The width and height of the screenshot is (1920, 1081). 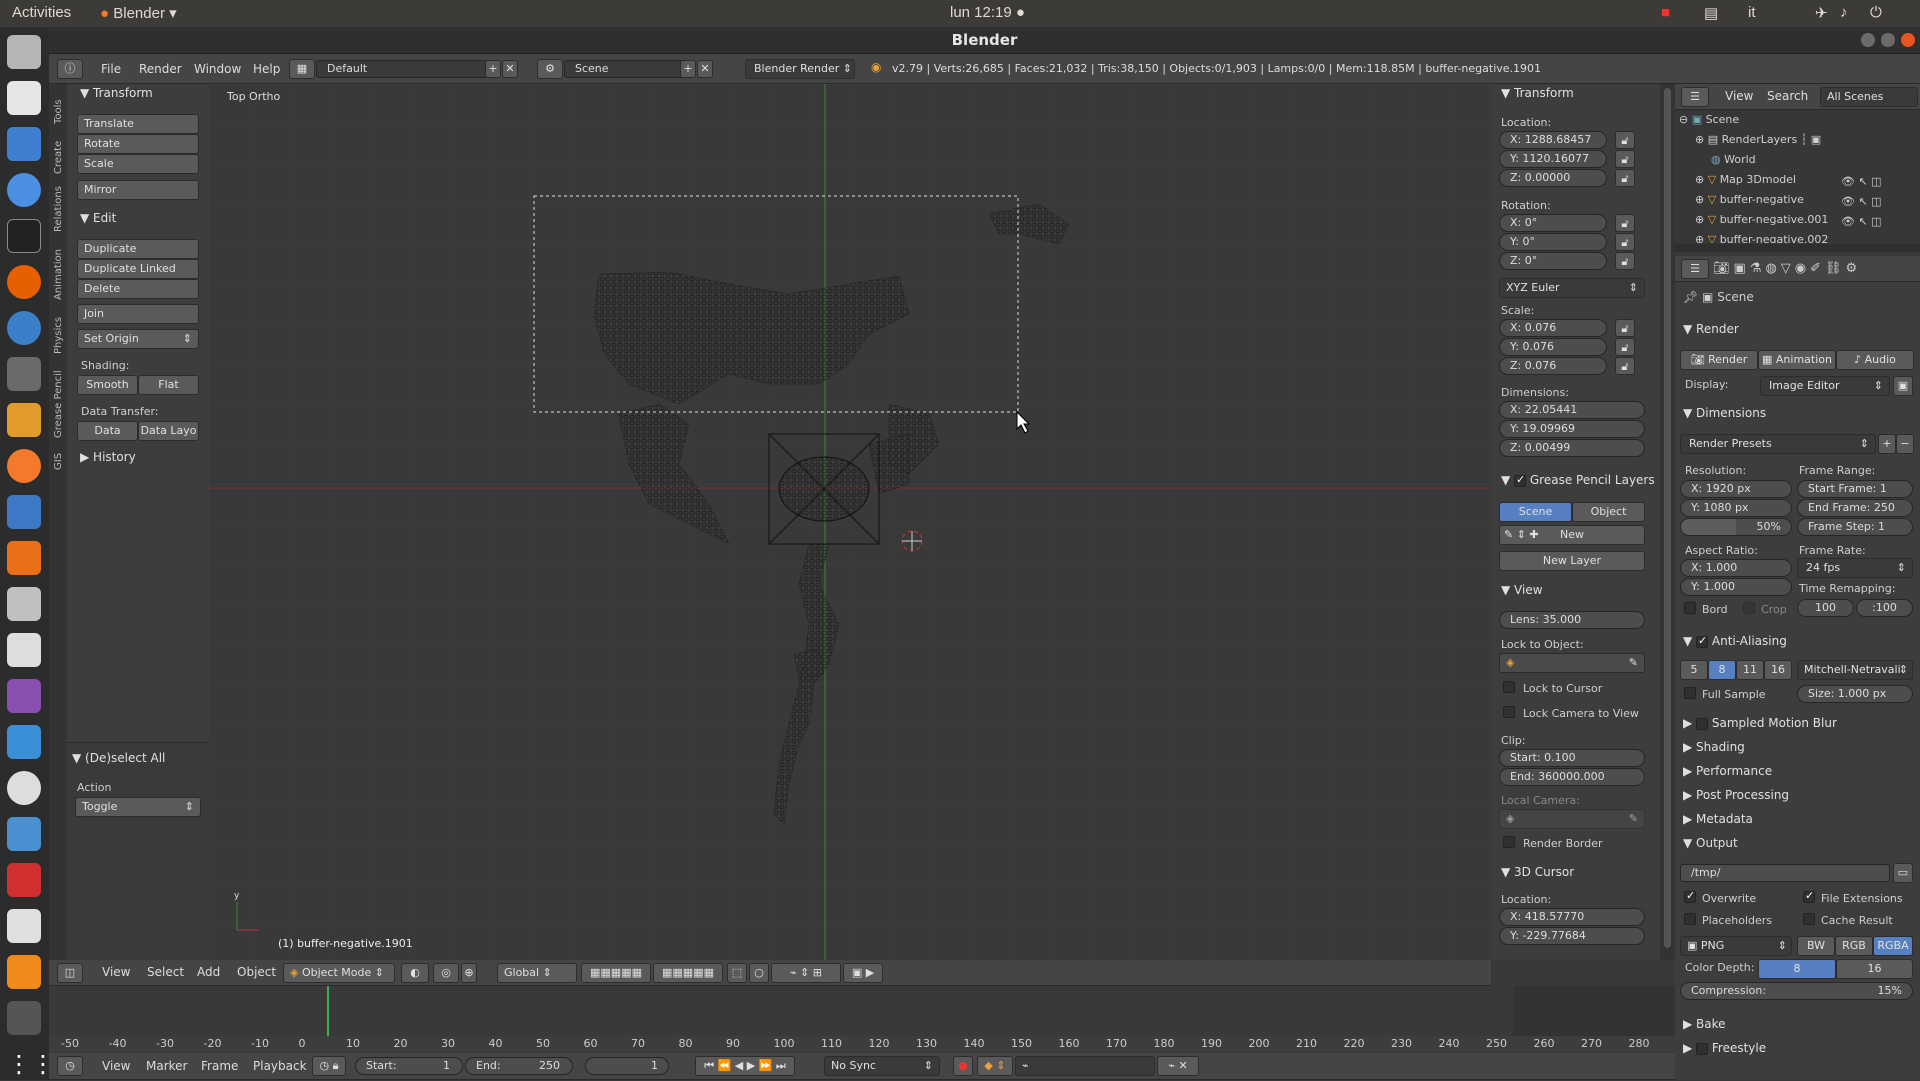 I want to click on editor-type-icon: ⓘ, so click(x=70, y=69).